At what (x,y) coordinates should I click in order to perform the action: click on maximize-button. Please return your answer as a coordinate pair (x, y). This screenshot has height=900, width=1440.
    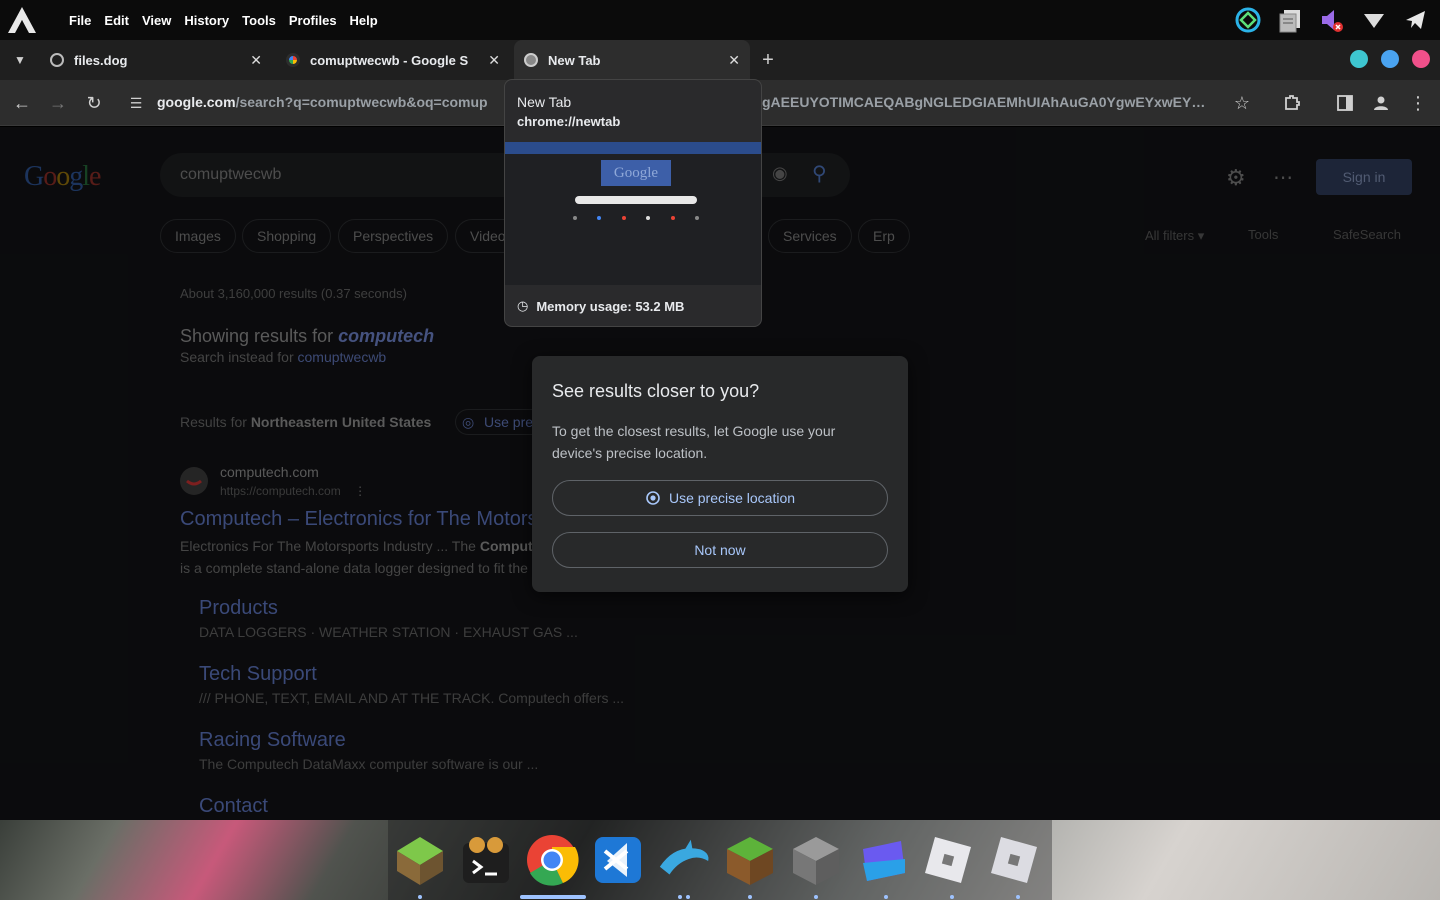
    Looking at the image, I should click on (1390, 59).